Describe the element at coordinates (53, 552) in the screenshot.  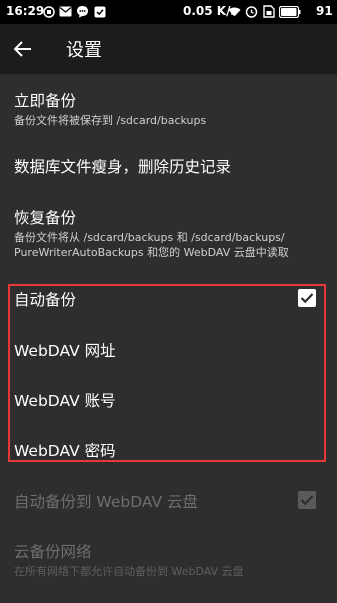
I see `cloud-backup-network-title: 云备份网络` at that location.